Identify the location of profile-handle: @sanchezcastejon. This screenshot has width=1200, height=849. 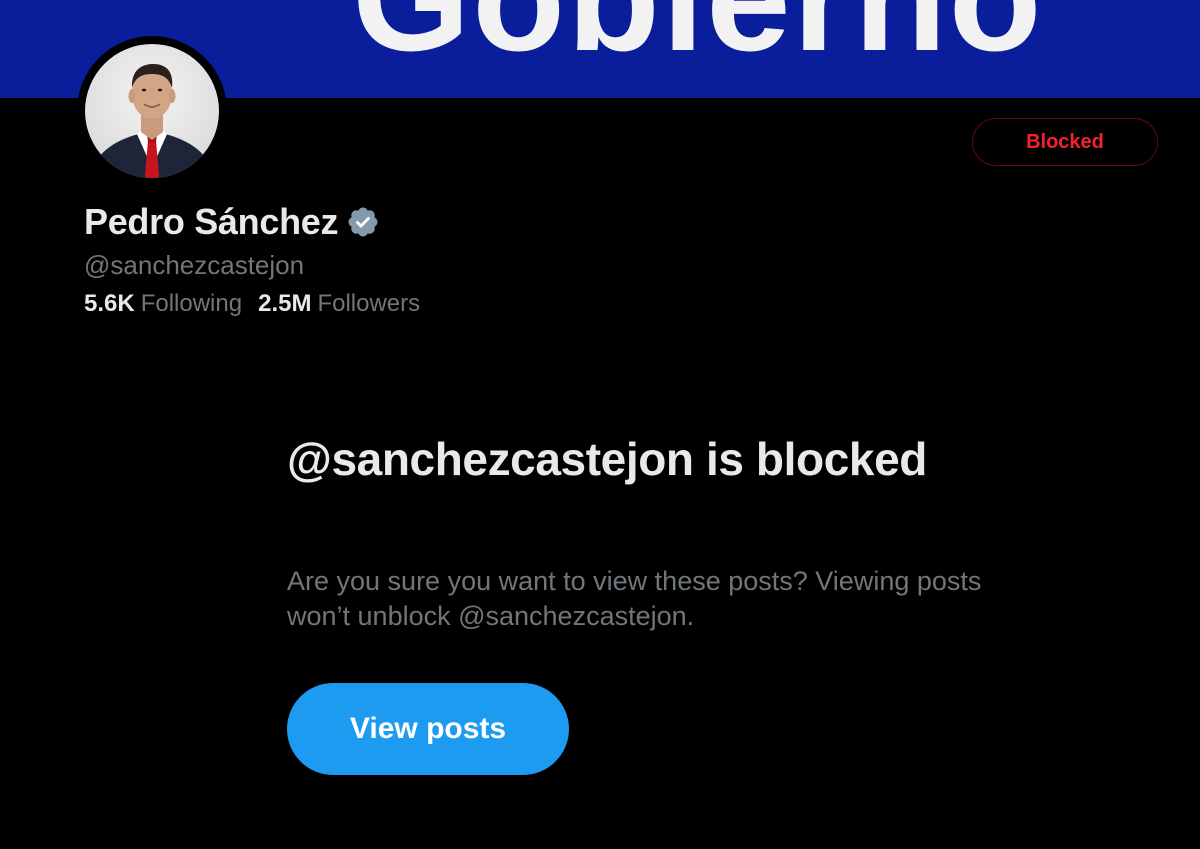
(194, 265).